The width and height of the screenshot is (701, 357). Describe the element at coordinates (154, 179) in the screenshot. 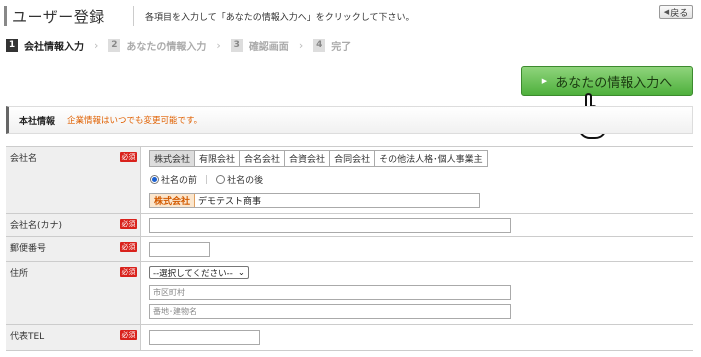

I see `radio-before` at that location.